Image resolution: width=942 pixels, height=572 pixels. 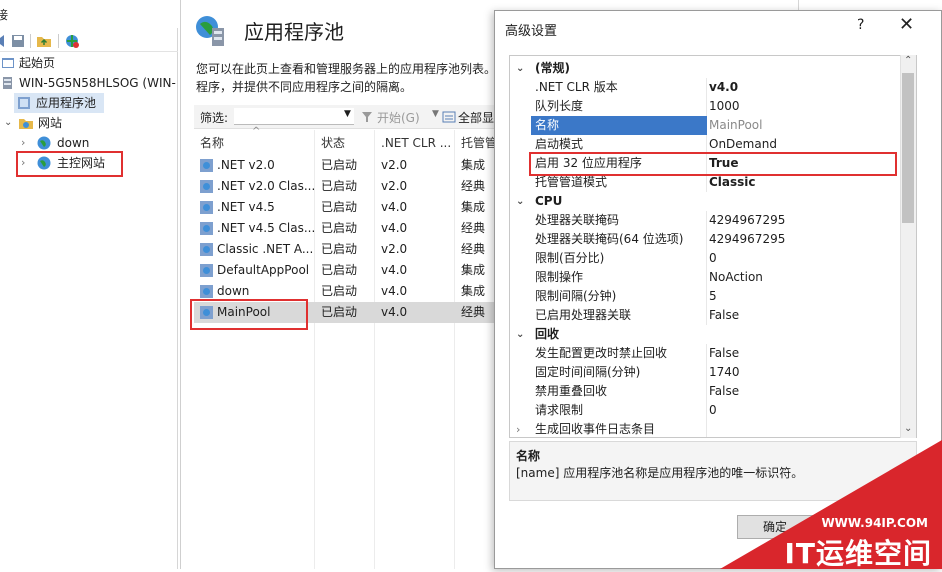 What do you see at coordinates (294, 32) in the screenshot?
I see `page-title: 应用程序池` at bounding box center [294, 32].